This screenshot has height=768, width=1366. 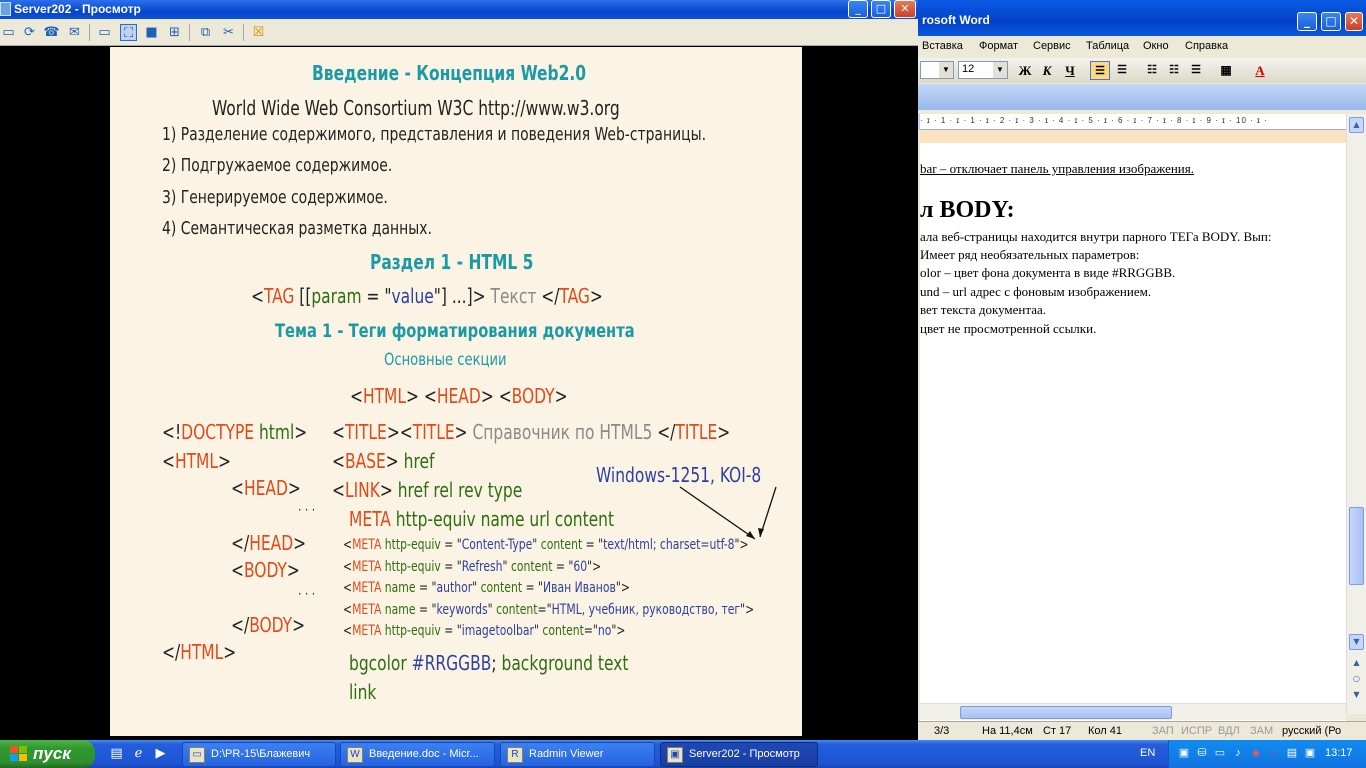 I want to click on syntax-part: TITLE, so click(x=696, y=432).